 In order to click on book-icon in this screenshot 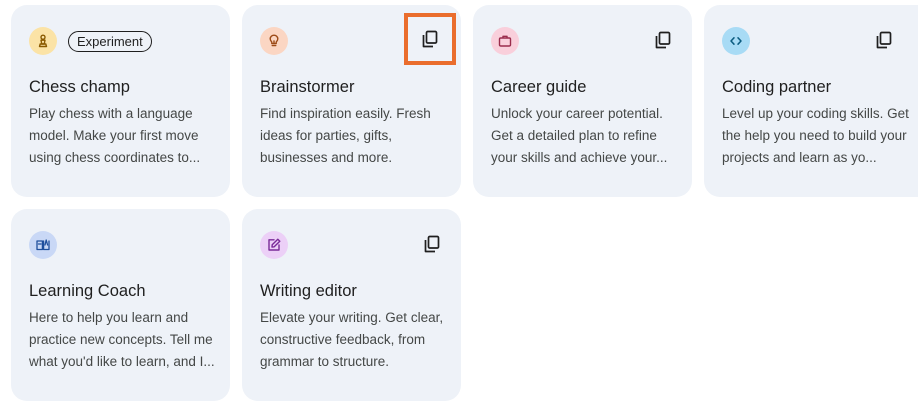, I will do `click(43, 245)`.